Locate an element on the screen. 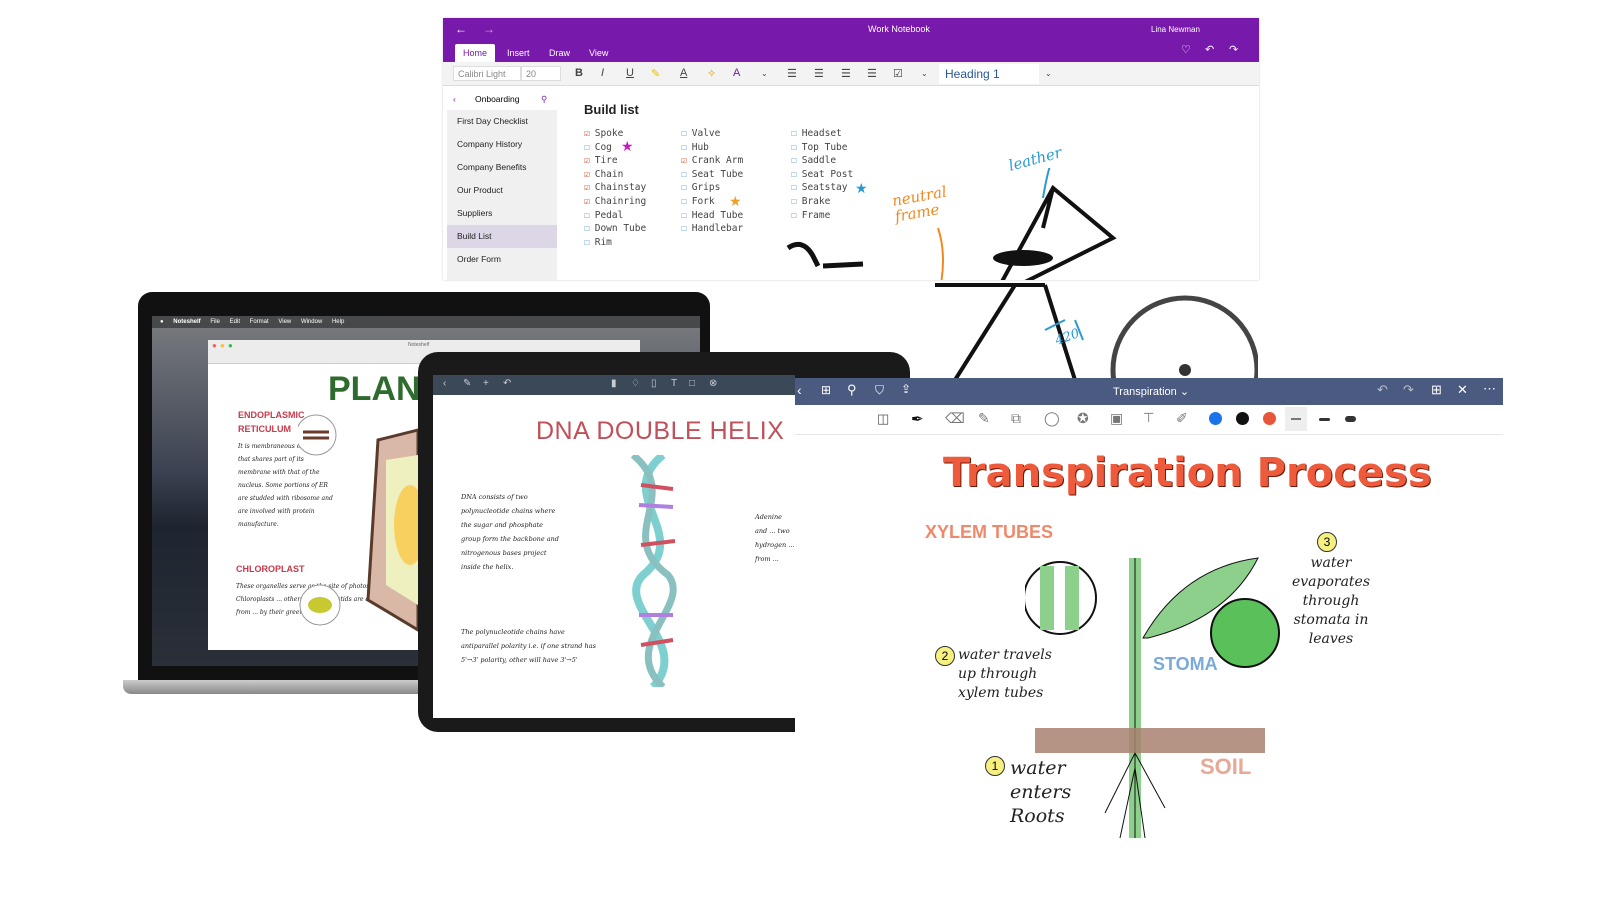  checklist-item: Head Tube is located at coordinates (712, 216).